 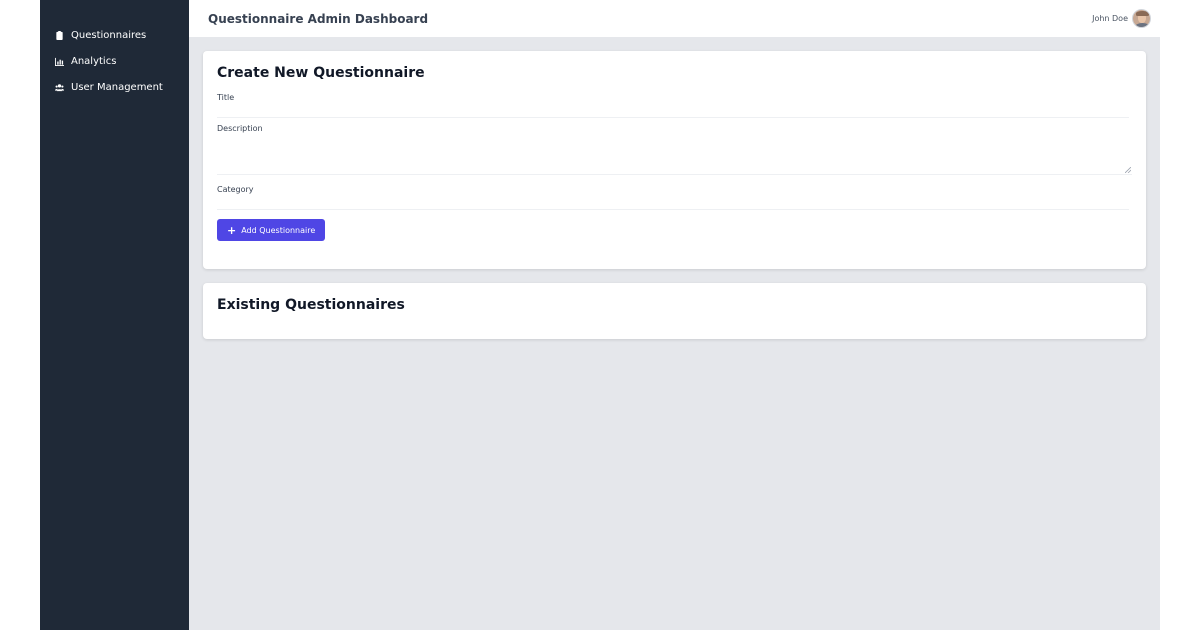 What do you see at coordinates (311, 305) in the screenshot?
I see `existing-questionnaires-heading: Existing Questionnaires` at bounding box center [311, 305].